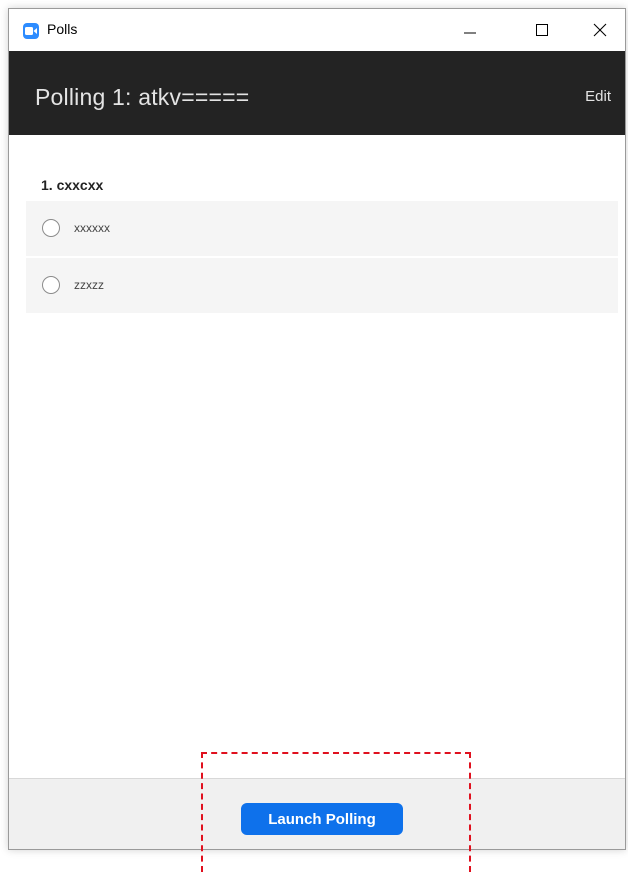  I want to click on maximize-icon, so click(542, 30).